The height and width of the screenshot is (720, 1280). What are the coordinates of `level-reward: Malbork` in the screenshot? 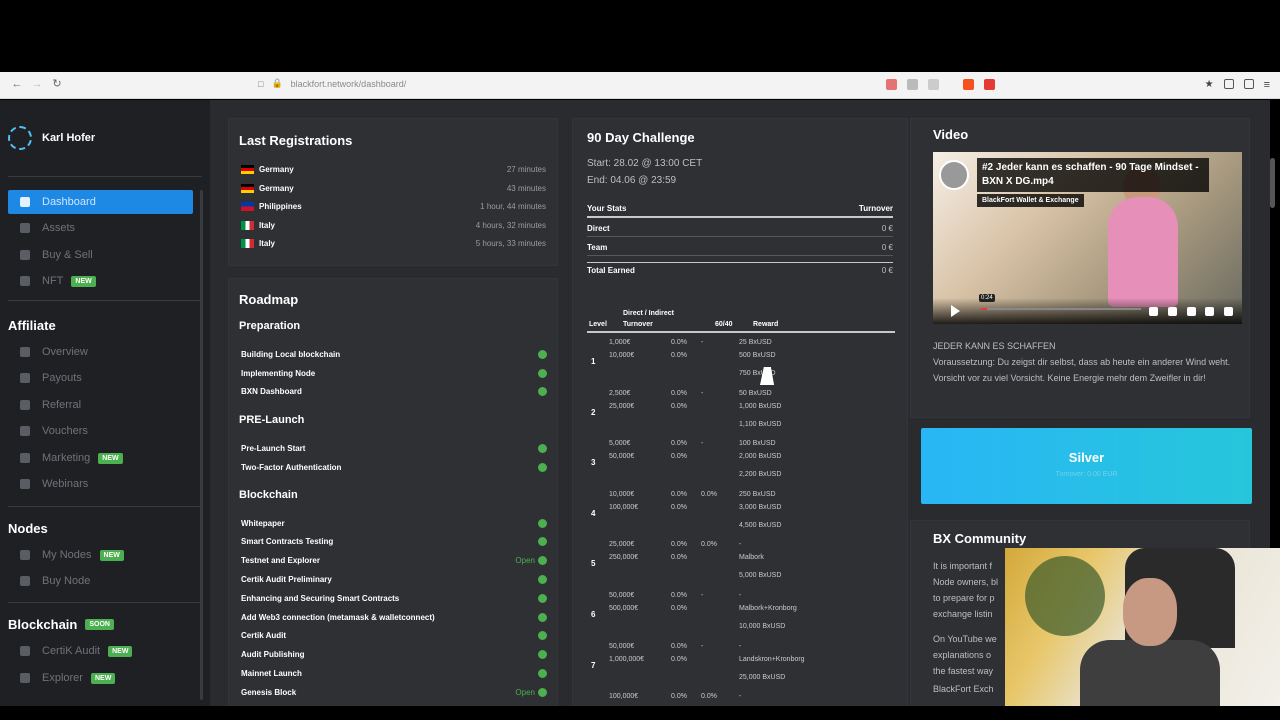 It's located at (751, 558).